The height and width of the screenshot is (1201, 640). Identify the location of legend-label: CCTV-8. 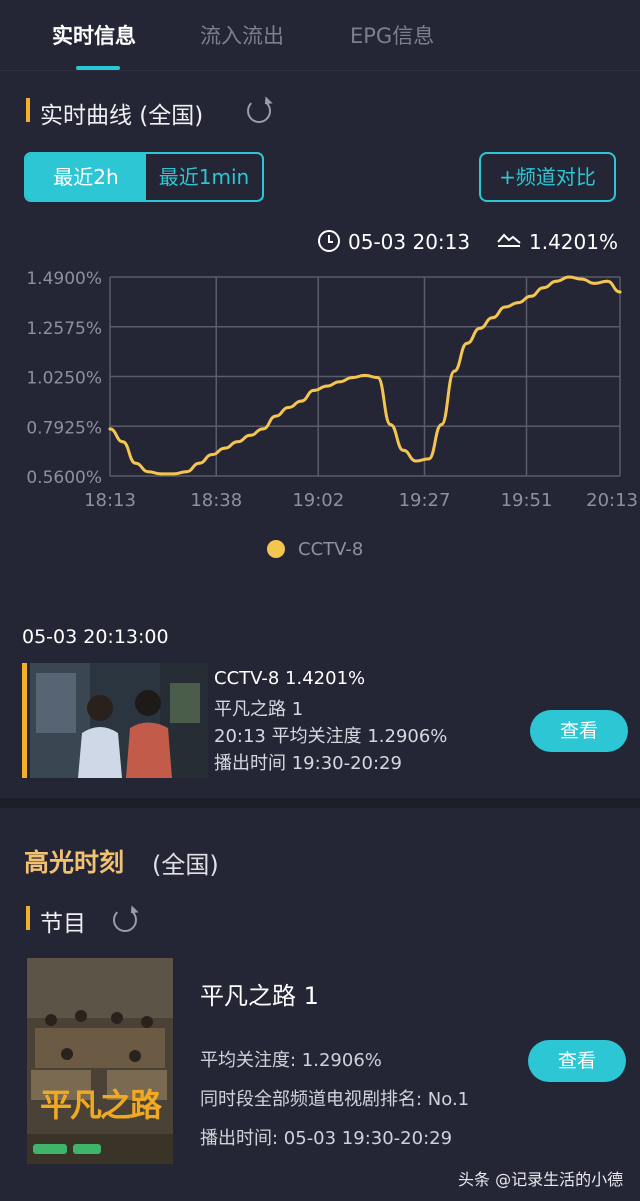
(331, 549).